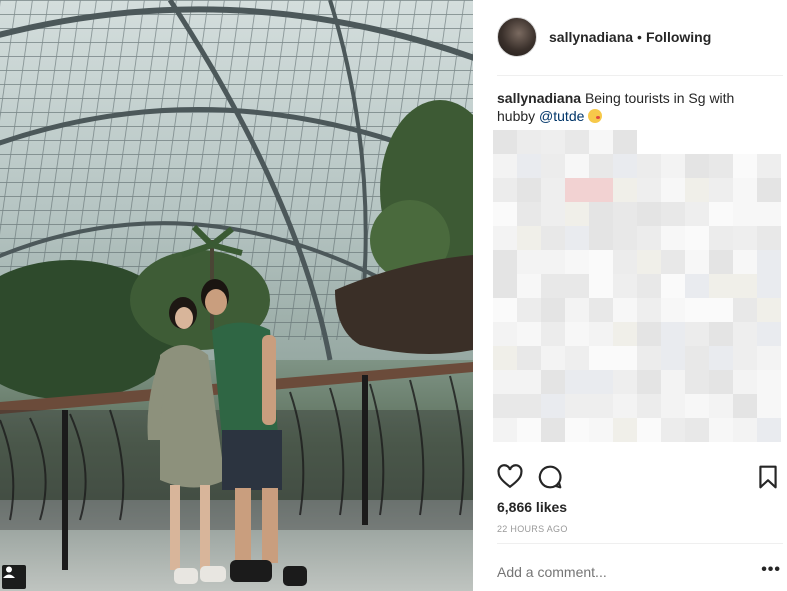  I want to click on user-tag-icon, so click(14, 577).